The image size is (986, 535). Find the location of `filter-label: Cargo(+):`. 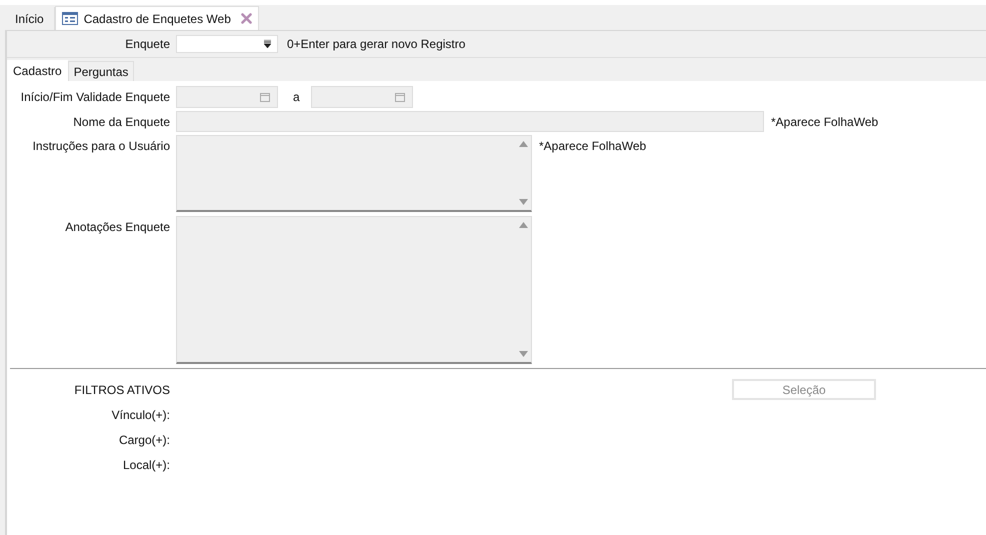

filter-label: Cargo(+): is located at coordinates (144, 439).